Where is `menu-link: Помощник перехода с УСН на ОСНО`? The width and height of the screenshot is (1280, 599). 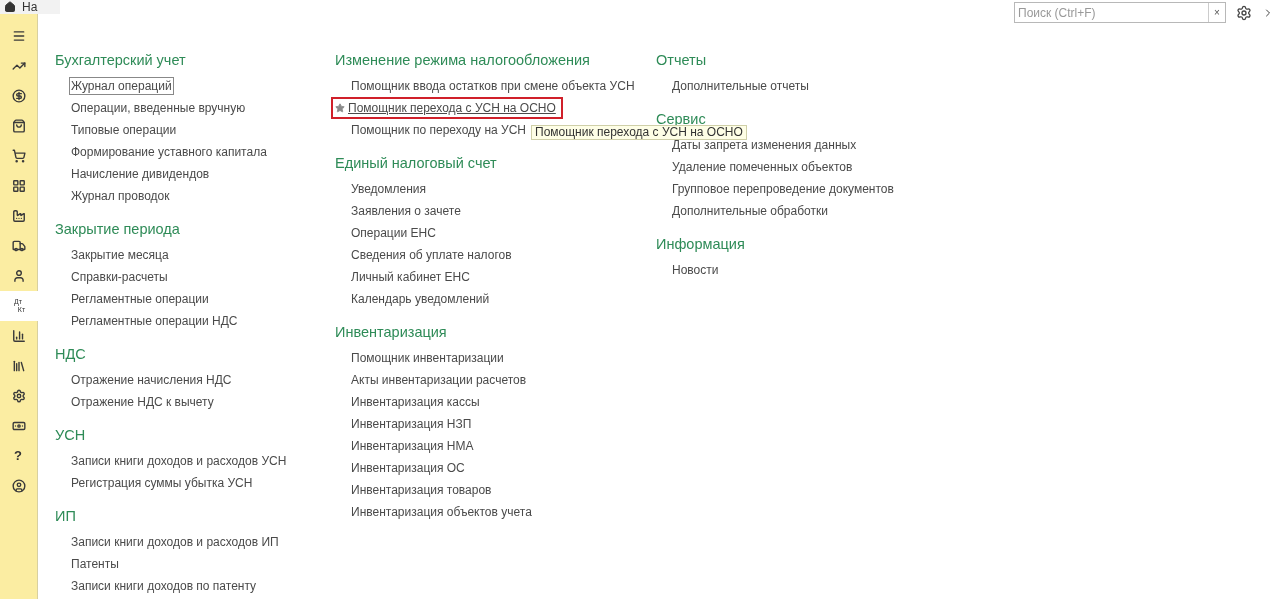 menu-link: Помощник перехода с УСН на ОСНО is located at coordinates (452, 108).